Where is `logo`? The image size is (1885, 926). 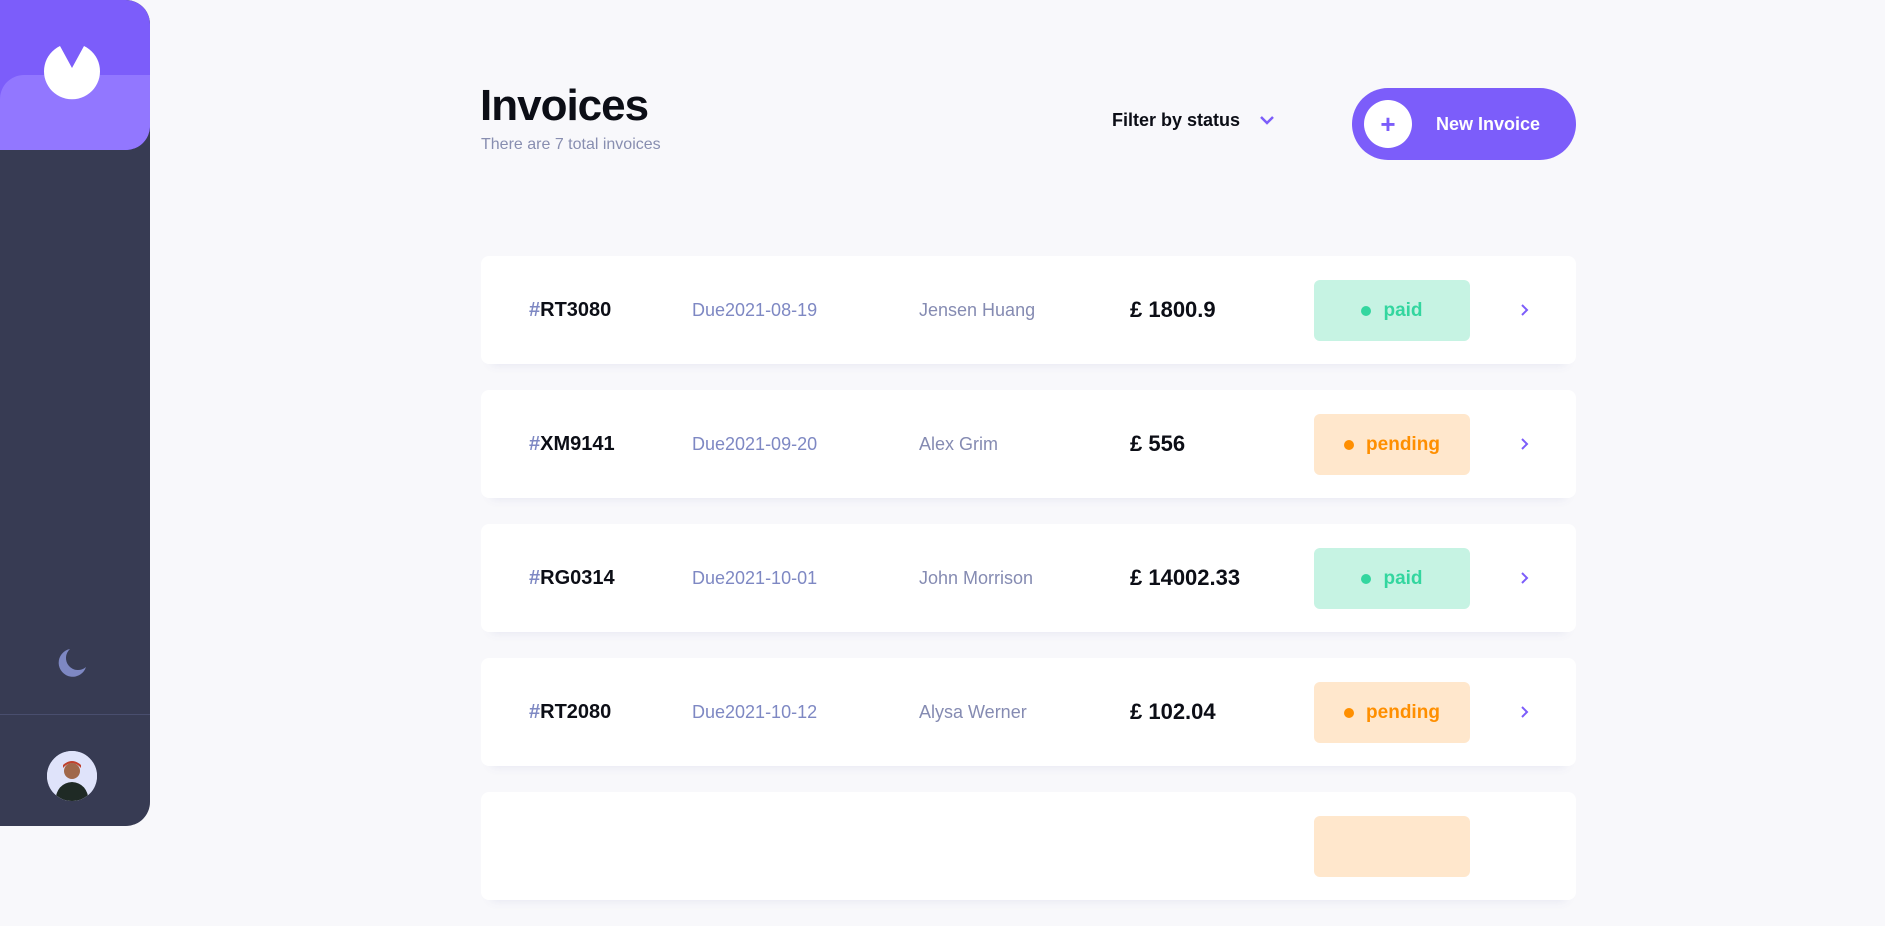
logo is located at coordinates (75, 75).